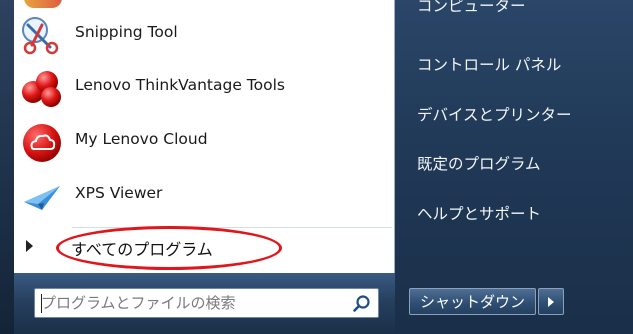  Describe the element at coordinates (41, 89) in the screenshot. I see `thinkvantage-icon` at that location.